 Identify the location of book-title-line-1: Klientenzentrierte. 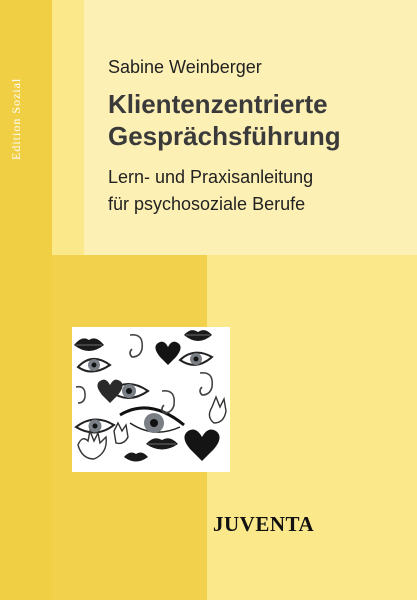
(218, 104).